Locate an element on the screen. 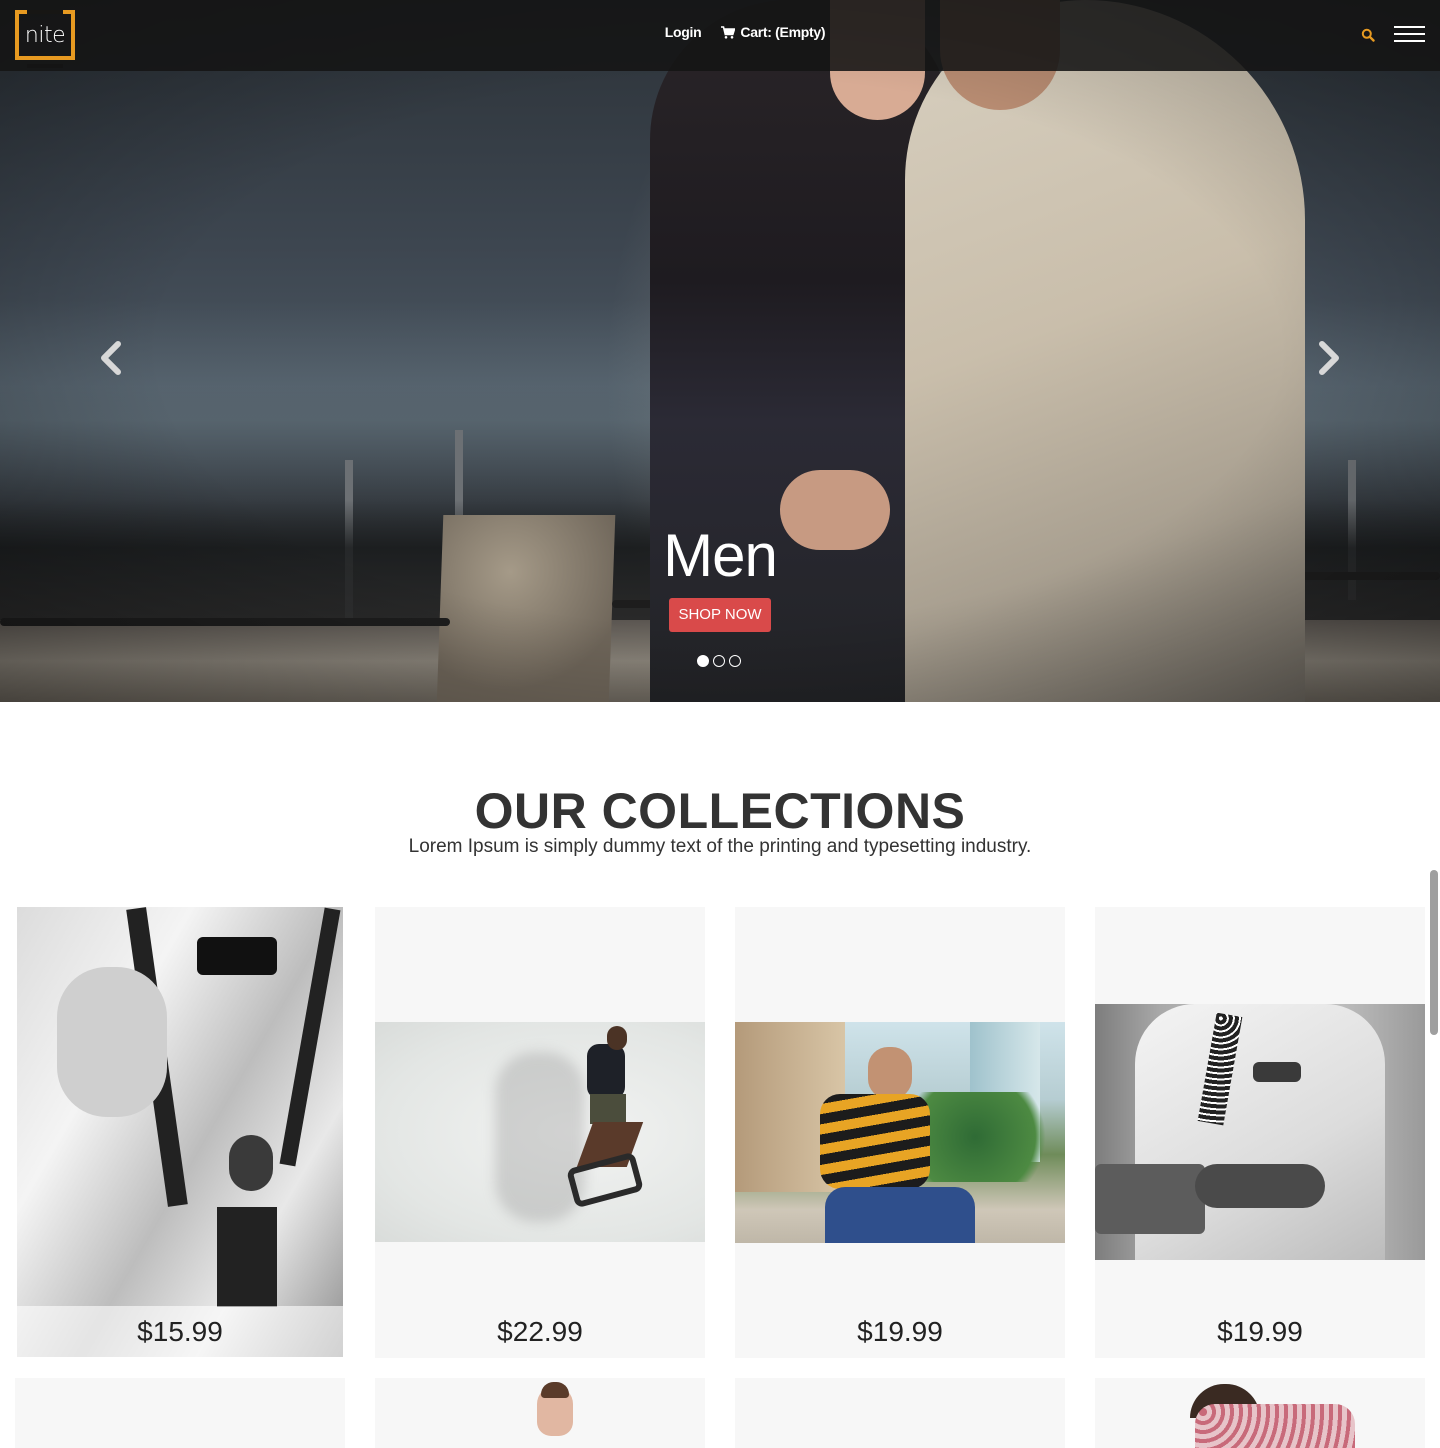 Image resolution: width=1440 pixels, height=1448 pixels. collections-title: OUR COLLECTIONS is located at coordinates (720, 811).